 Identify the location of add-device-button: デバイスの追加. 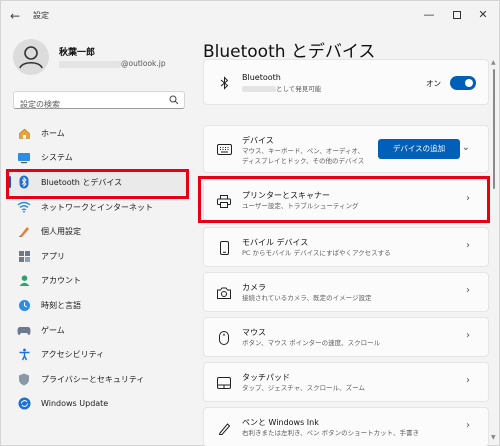
(419, 149).